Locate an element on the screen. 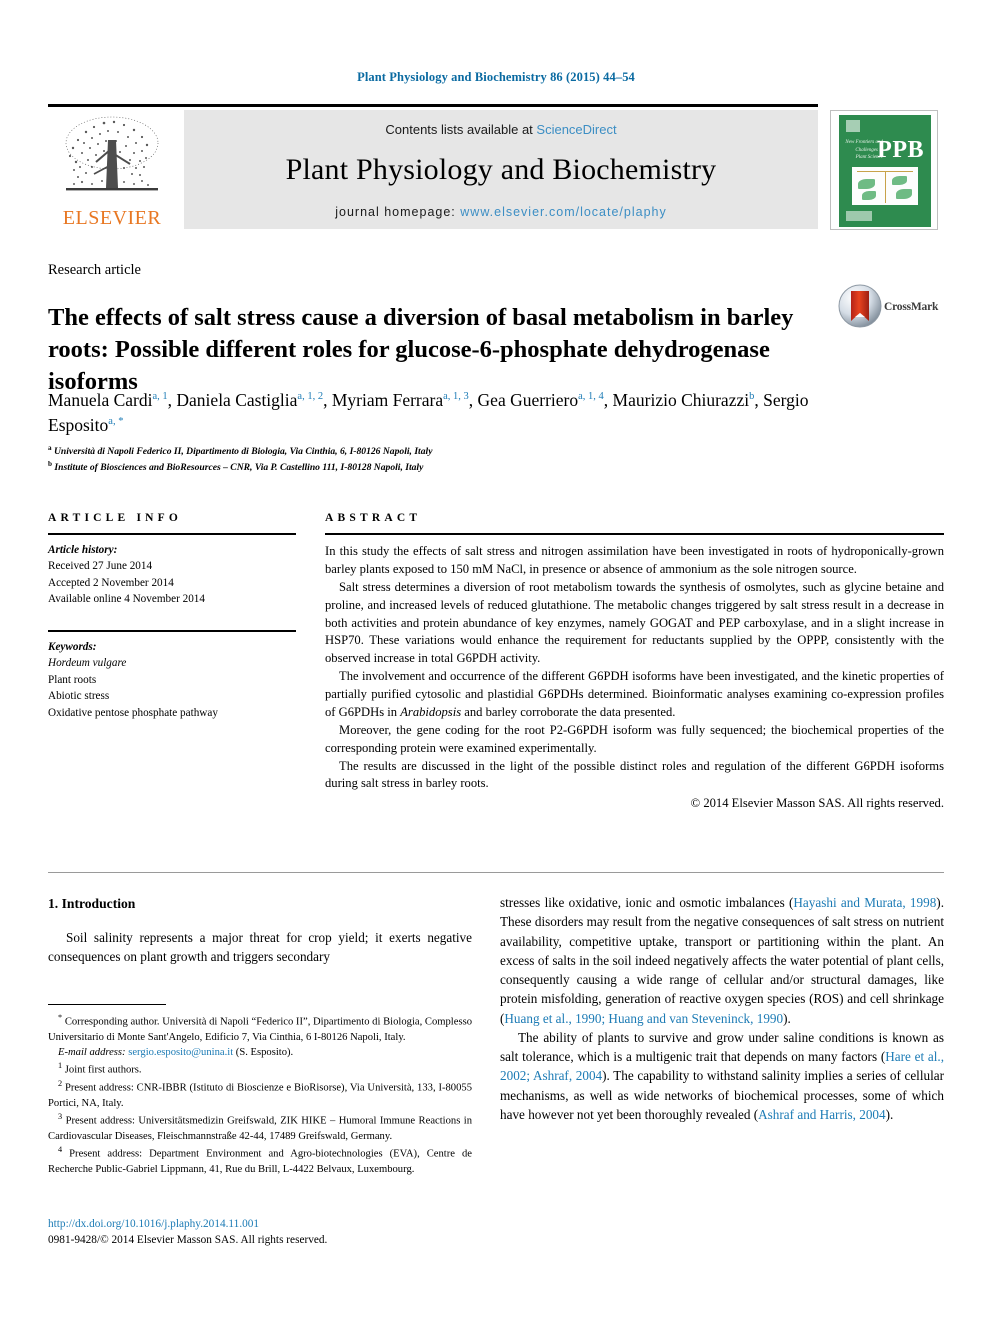 This screenshot has height=1323, width=992. homepage-prefix: journal homepage: is located at coordinates (398, 212).